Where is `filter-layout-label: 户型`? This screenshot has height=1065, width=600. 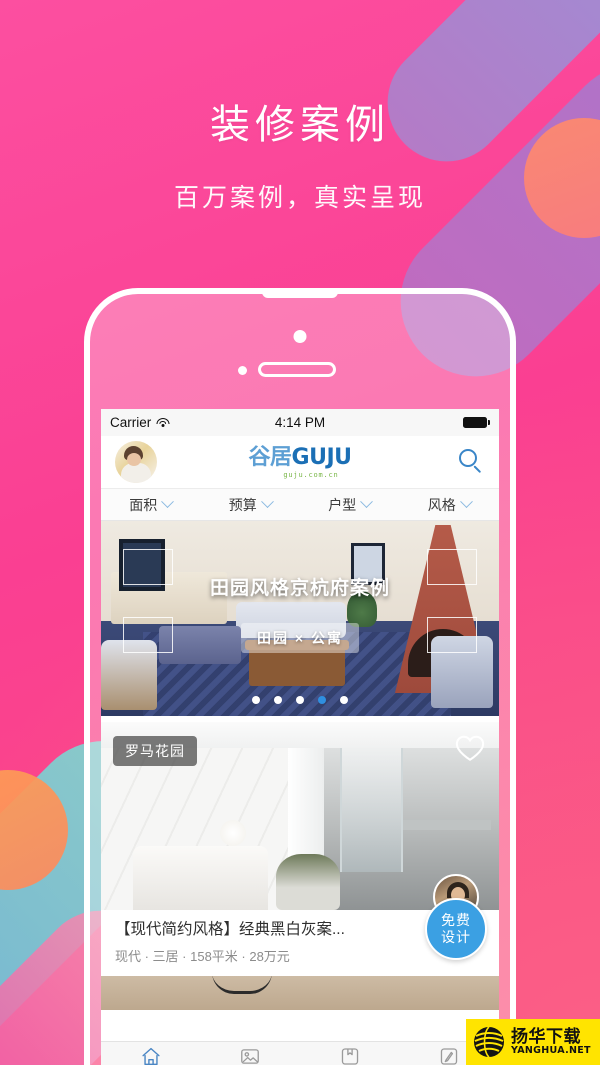 filter-layout-label: 户型 is located at coordinates (342, 504).